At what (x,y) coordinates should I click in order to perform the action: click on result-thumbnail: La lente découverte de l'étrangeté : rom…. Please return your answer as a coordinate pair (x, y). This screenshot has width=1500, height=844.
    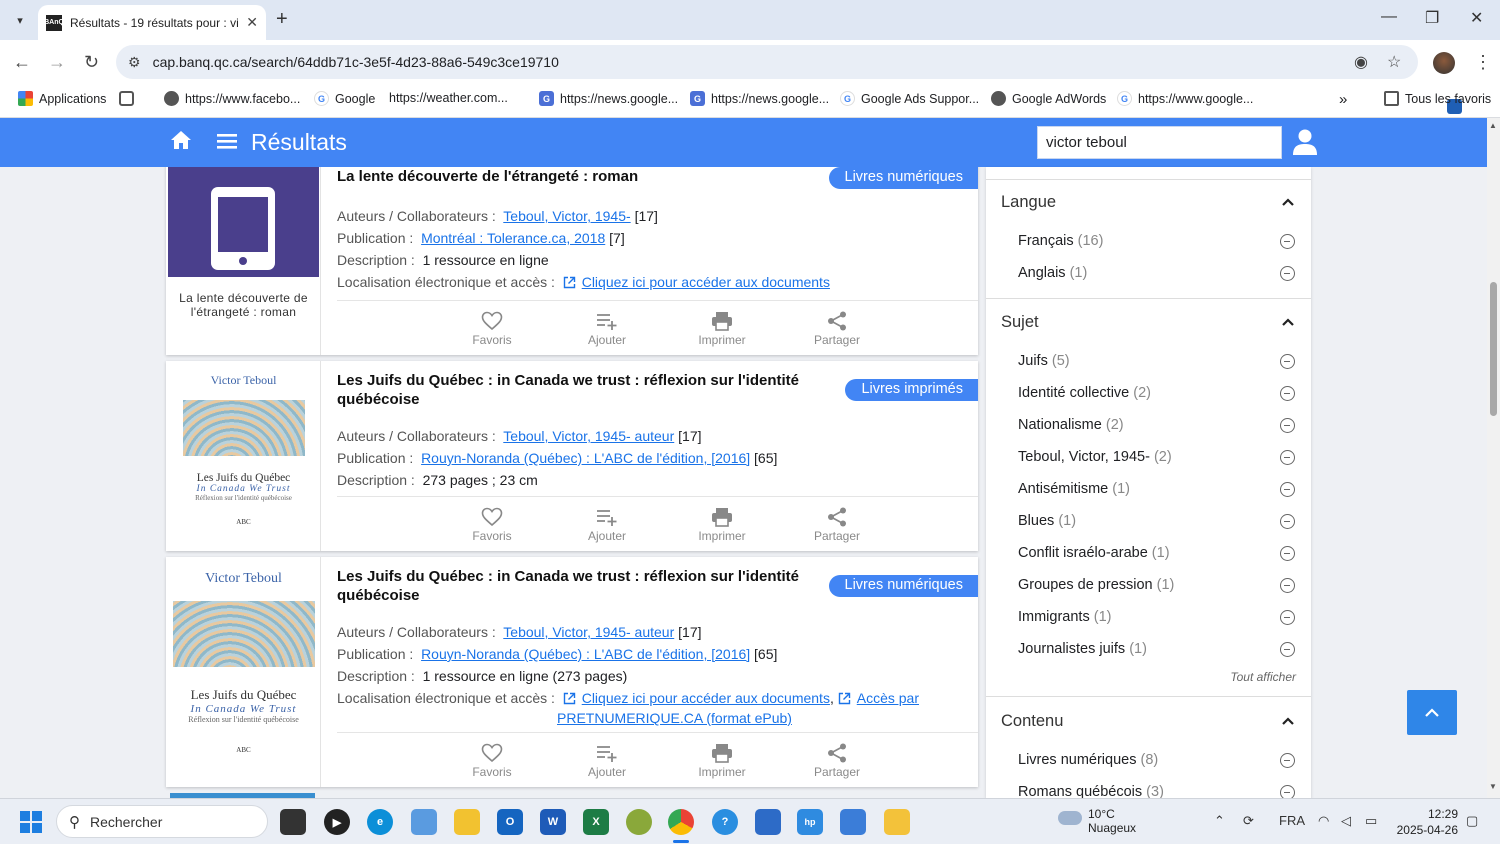
    Looking at the image, I should click on (243, 261).